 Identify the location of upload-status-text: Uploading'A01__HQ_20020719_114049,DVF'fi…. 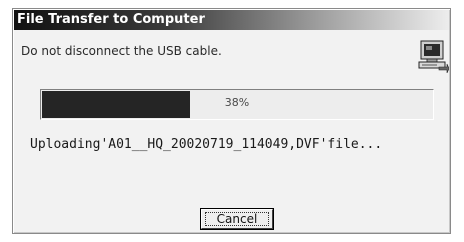
(206, 144).